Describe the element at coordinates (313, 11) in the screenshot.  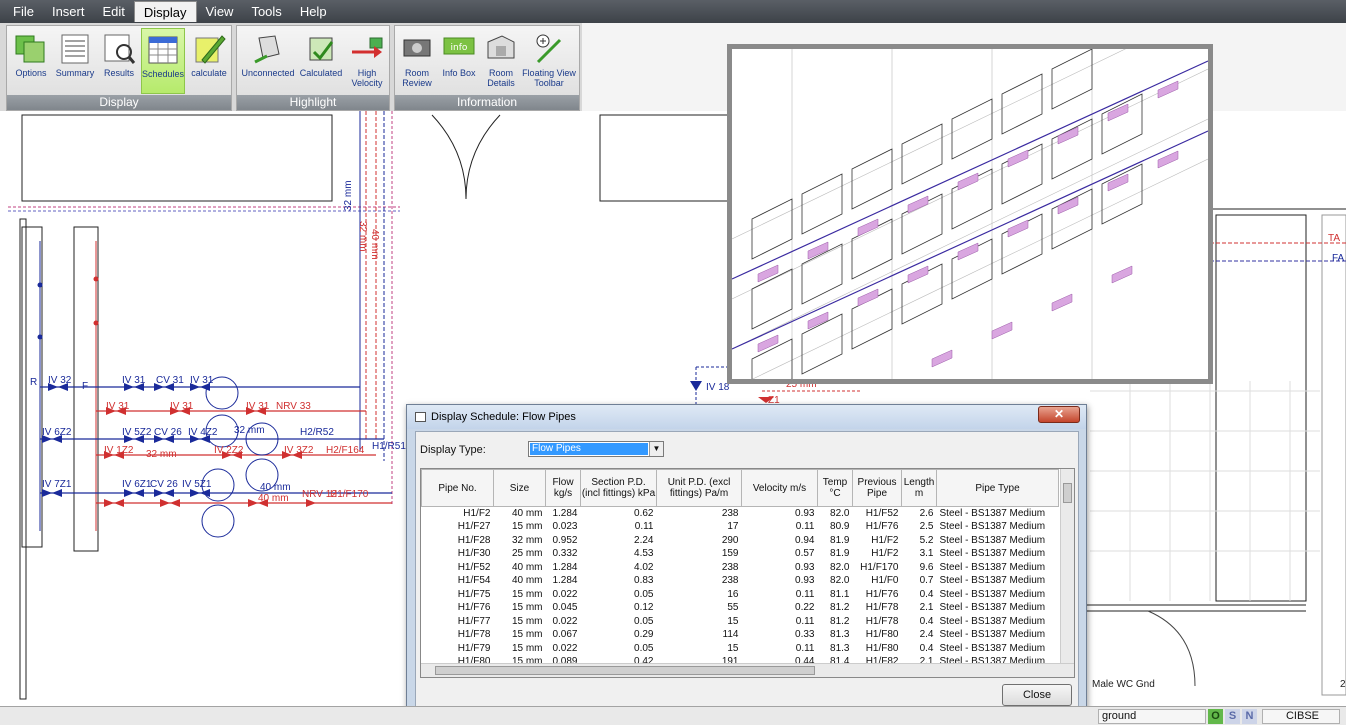
I see `menu-help: Help` at that location.